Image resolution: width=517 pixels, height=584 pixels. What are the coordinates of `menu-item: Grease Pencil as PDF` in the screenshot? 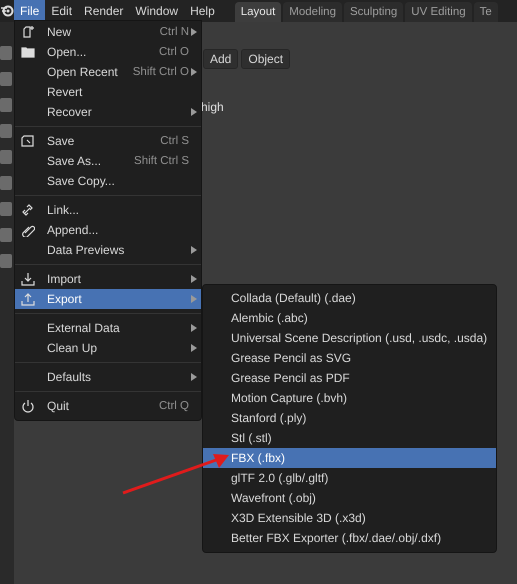 It's located at (349, 378).